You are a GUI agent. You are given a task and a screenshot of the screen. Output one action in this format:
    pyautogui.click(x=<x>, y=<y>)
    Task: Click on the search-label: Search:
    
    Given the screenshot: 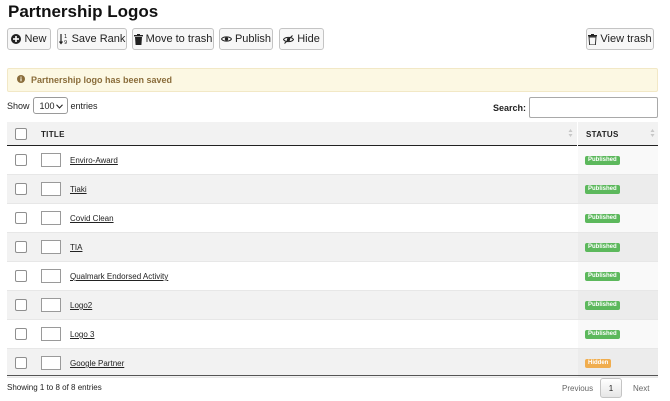 What is the action you would take?
    pyautogui.click(x=509, y=107)
    